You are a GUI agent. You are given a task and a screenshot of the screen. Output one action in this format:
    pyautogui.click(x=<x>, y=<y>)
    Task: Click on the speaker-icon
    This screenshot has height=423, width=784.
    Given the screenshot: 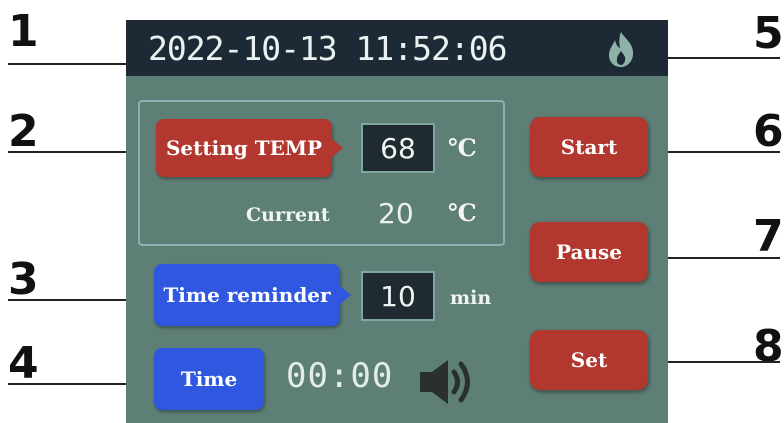 What is the action you would take?
    pyautogui.click(x=447, y=382)
    